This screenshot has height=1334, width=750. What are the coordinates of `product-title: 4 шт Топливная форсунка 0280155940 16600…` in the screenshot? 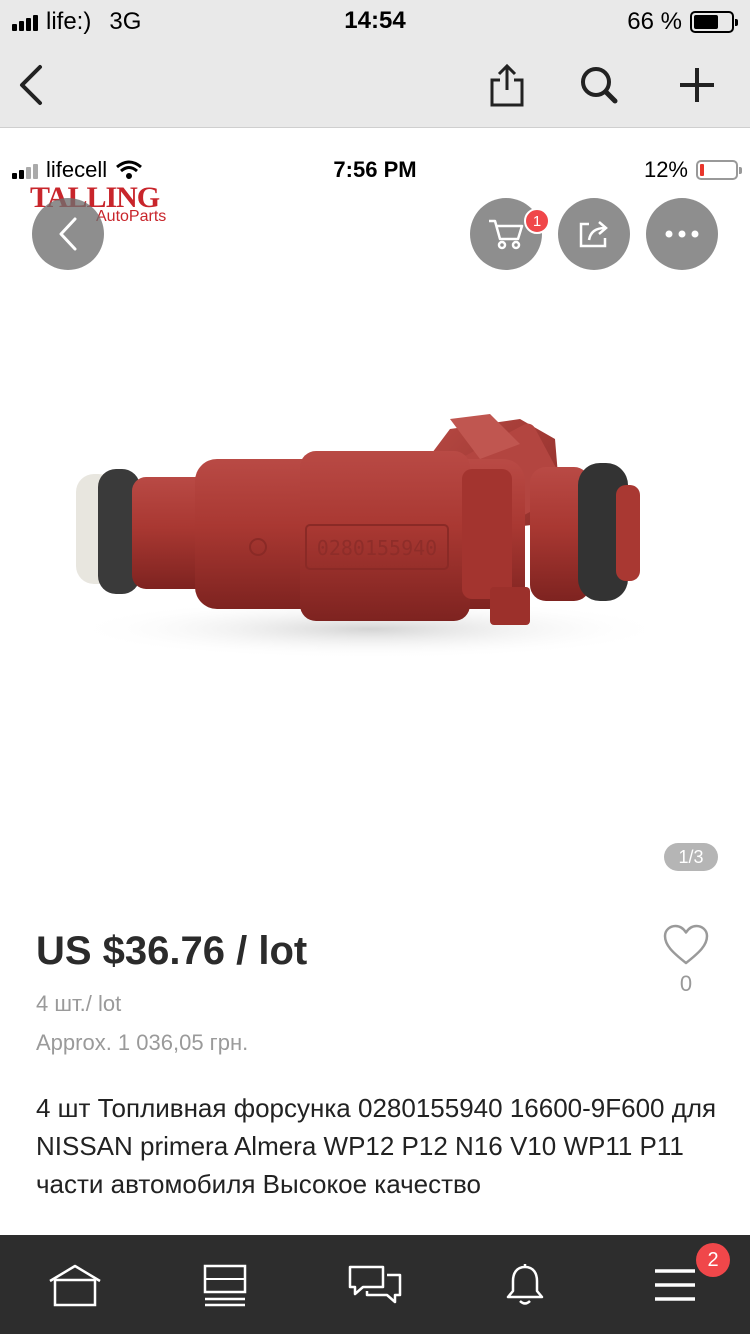 It's located at (376, 1146).